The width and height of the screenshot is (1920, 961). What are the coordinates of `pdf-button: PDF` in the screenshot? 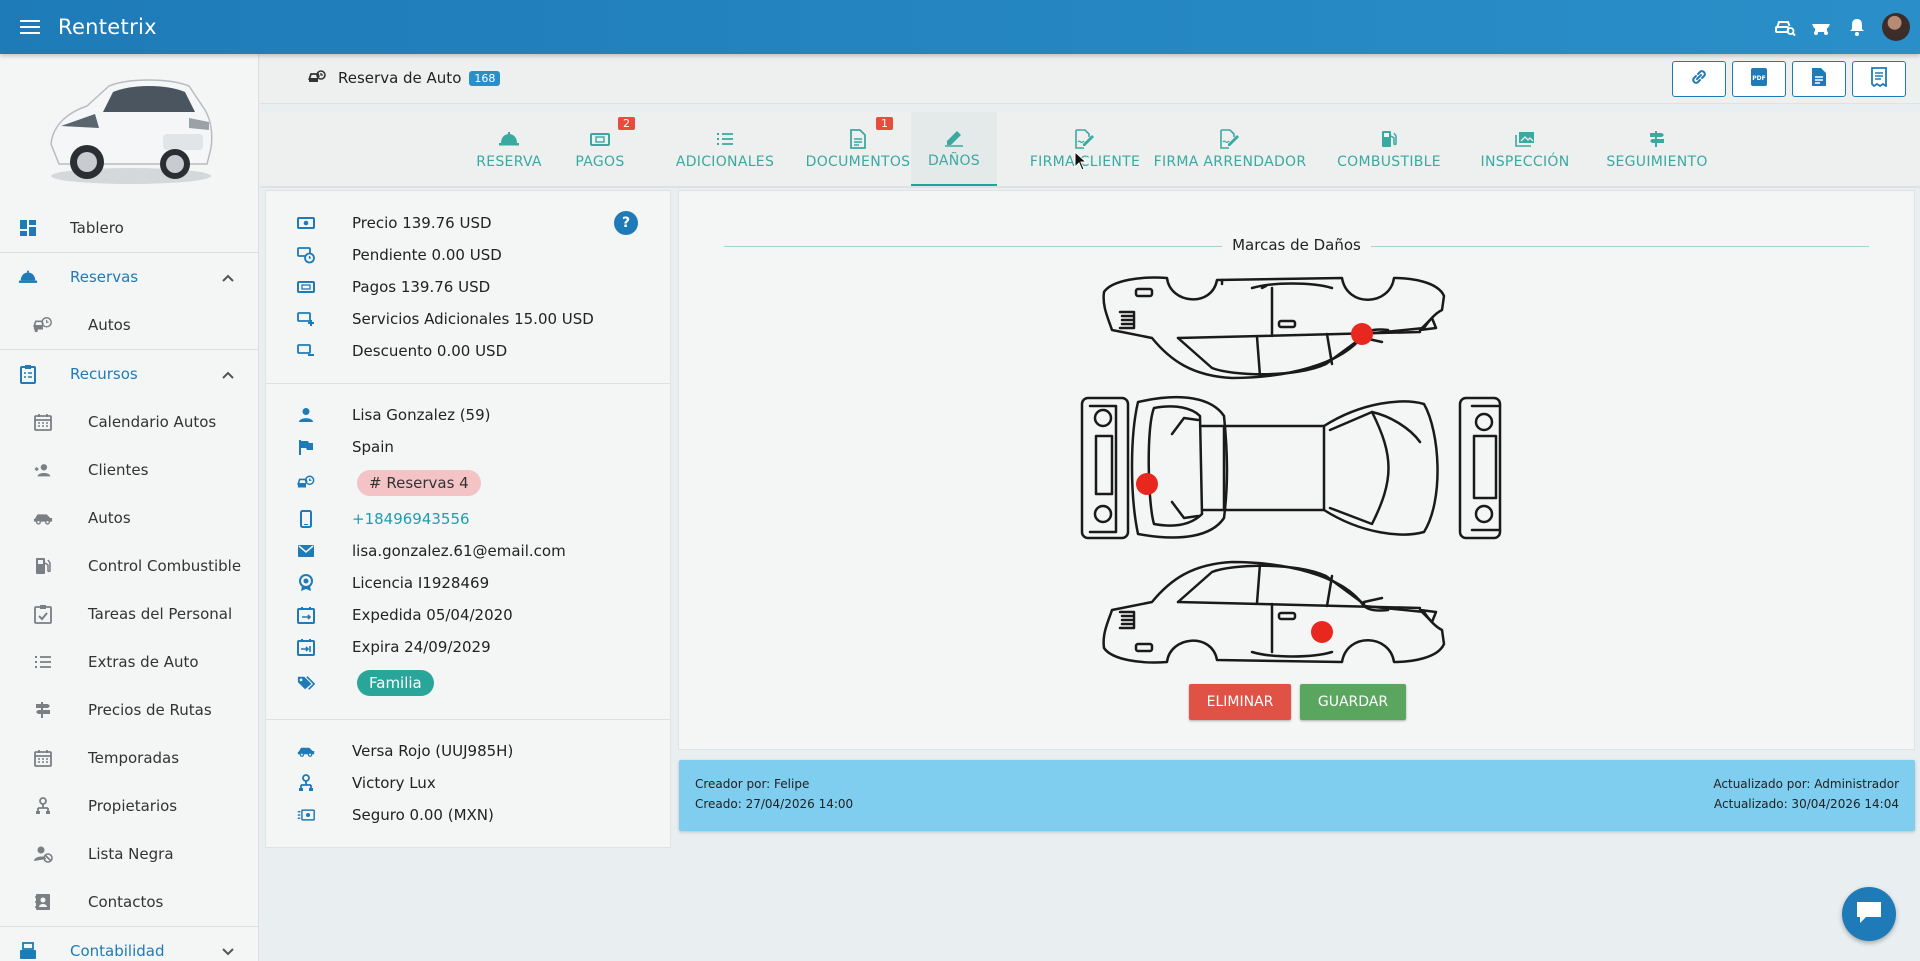 It's located at (1759, 79).